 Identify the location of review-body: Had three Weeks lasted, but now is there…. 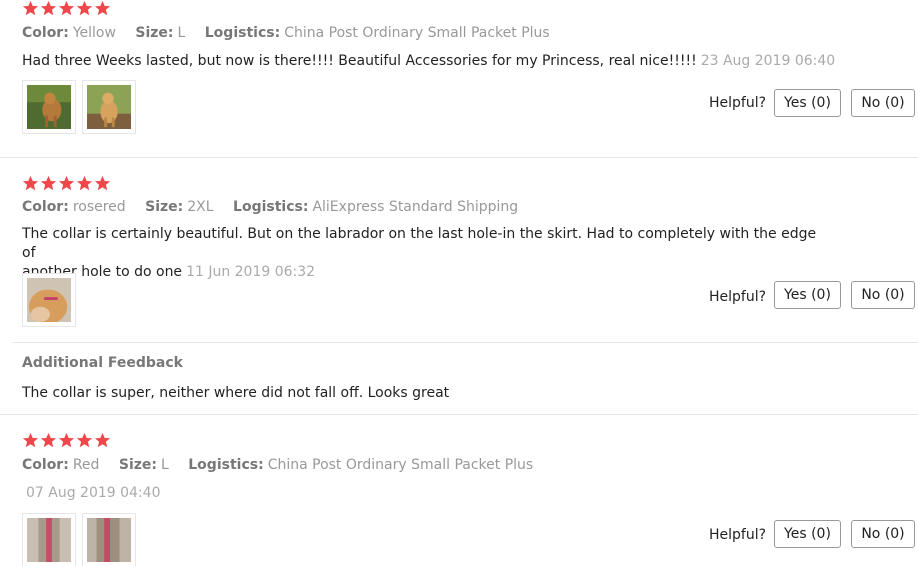
(359, 61).